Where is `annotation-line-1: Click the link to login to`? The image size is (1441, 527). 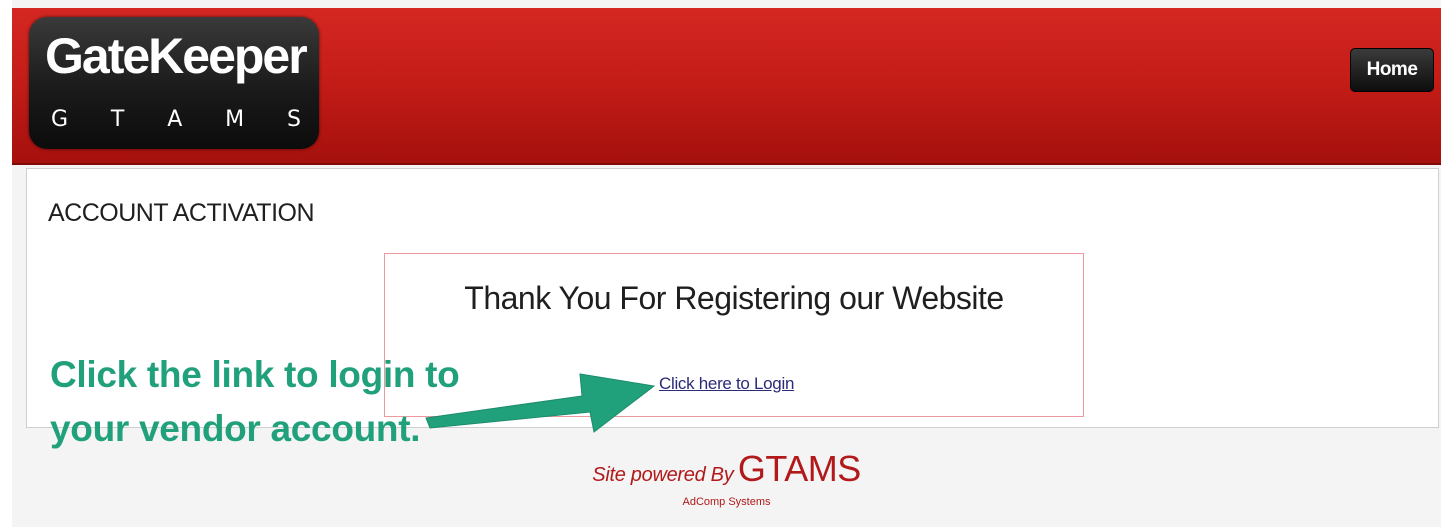
annotation-line-1: Click the link to login to is located at coordinates (255, 374).